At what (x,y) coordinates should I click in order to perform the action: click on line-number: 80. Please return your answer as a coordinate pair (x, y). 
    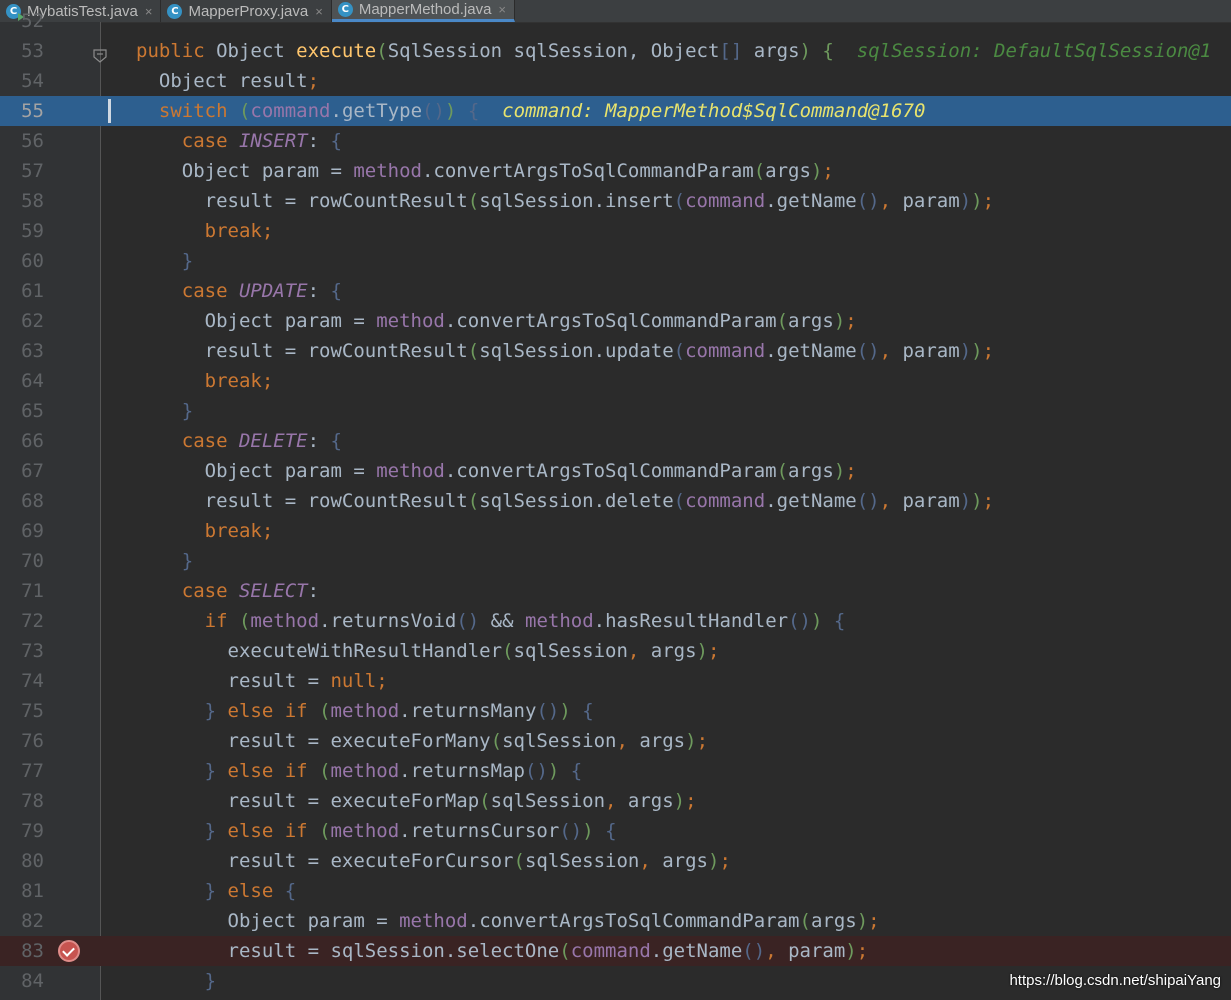
    Looking at the image, I should click on (22, 861).